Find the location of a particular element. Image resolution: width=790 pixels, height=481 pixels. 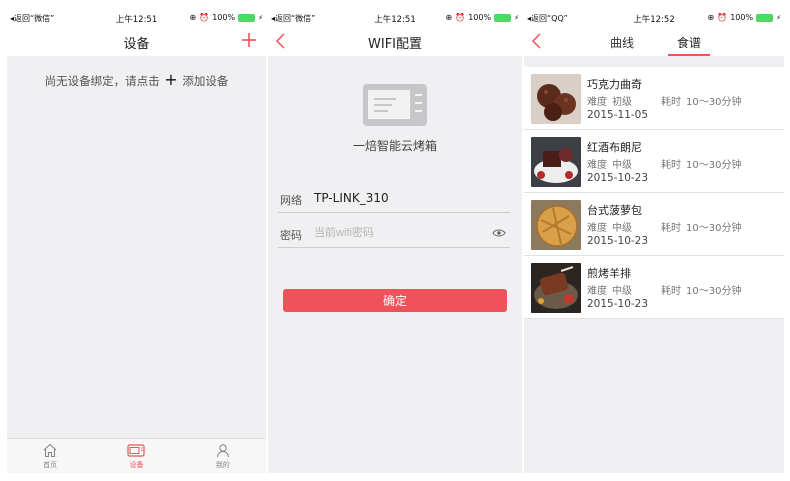

recipe-item: 巧克力曲奇 难度 初级 耗时 10～30分钟 2015-11-05 is located at coordinates (654, 98).